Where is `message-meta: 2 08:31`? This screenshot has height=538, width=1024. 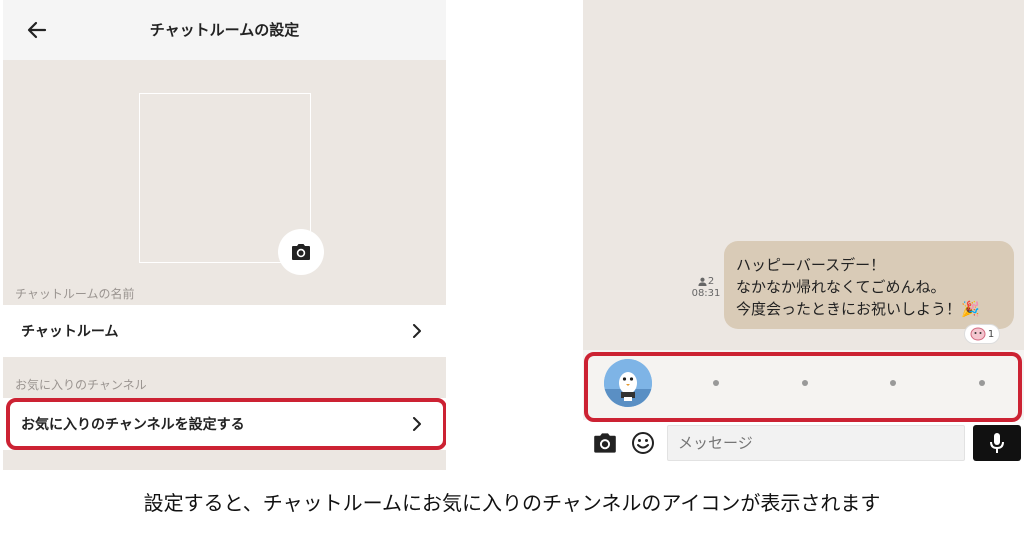 message-meta: 2 08:31 is located at coordinates (706, 287).